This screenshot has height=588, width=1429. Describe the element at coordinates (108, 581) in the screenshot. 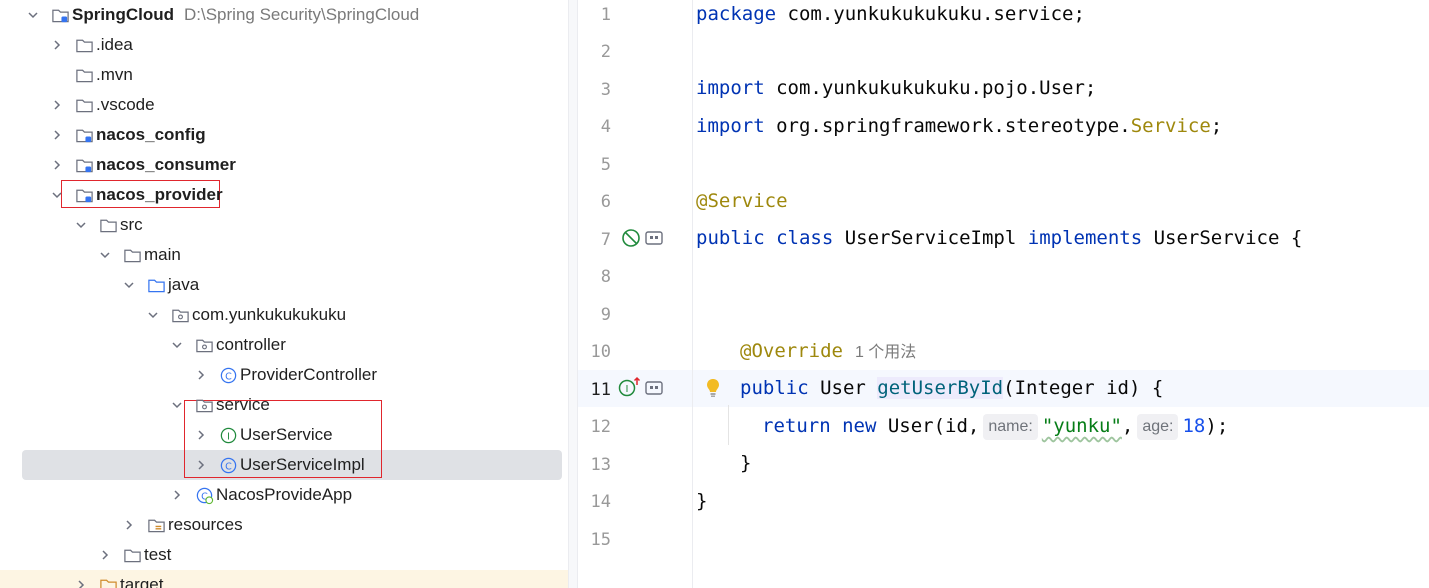

I see `excluded-folder-icon` at that location.